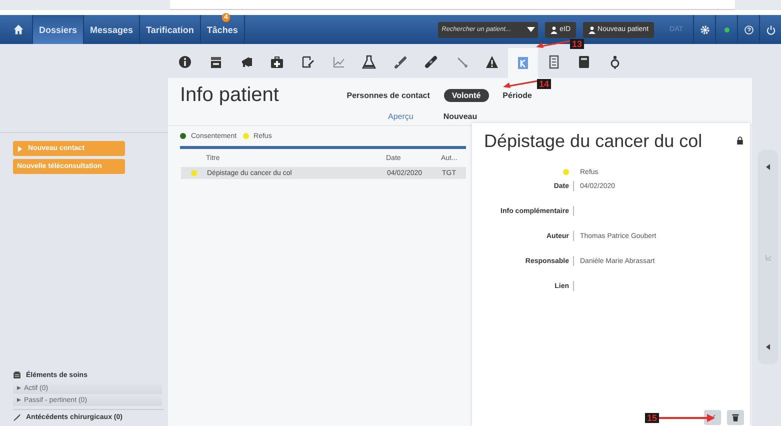  What do you see at coordinates (308, 62) in the screenshot?
I see `edit-note-icon` at bounding box center [308, 62].